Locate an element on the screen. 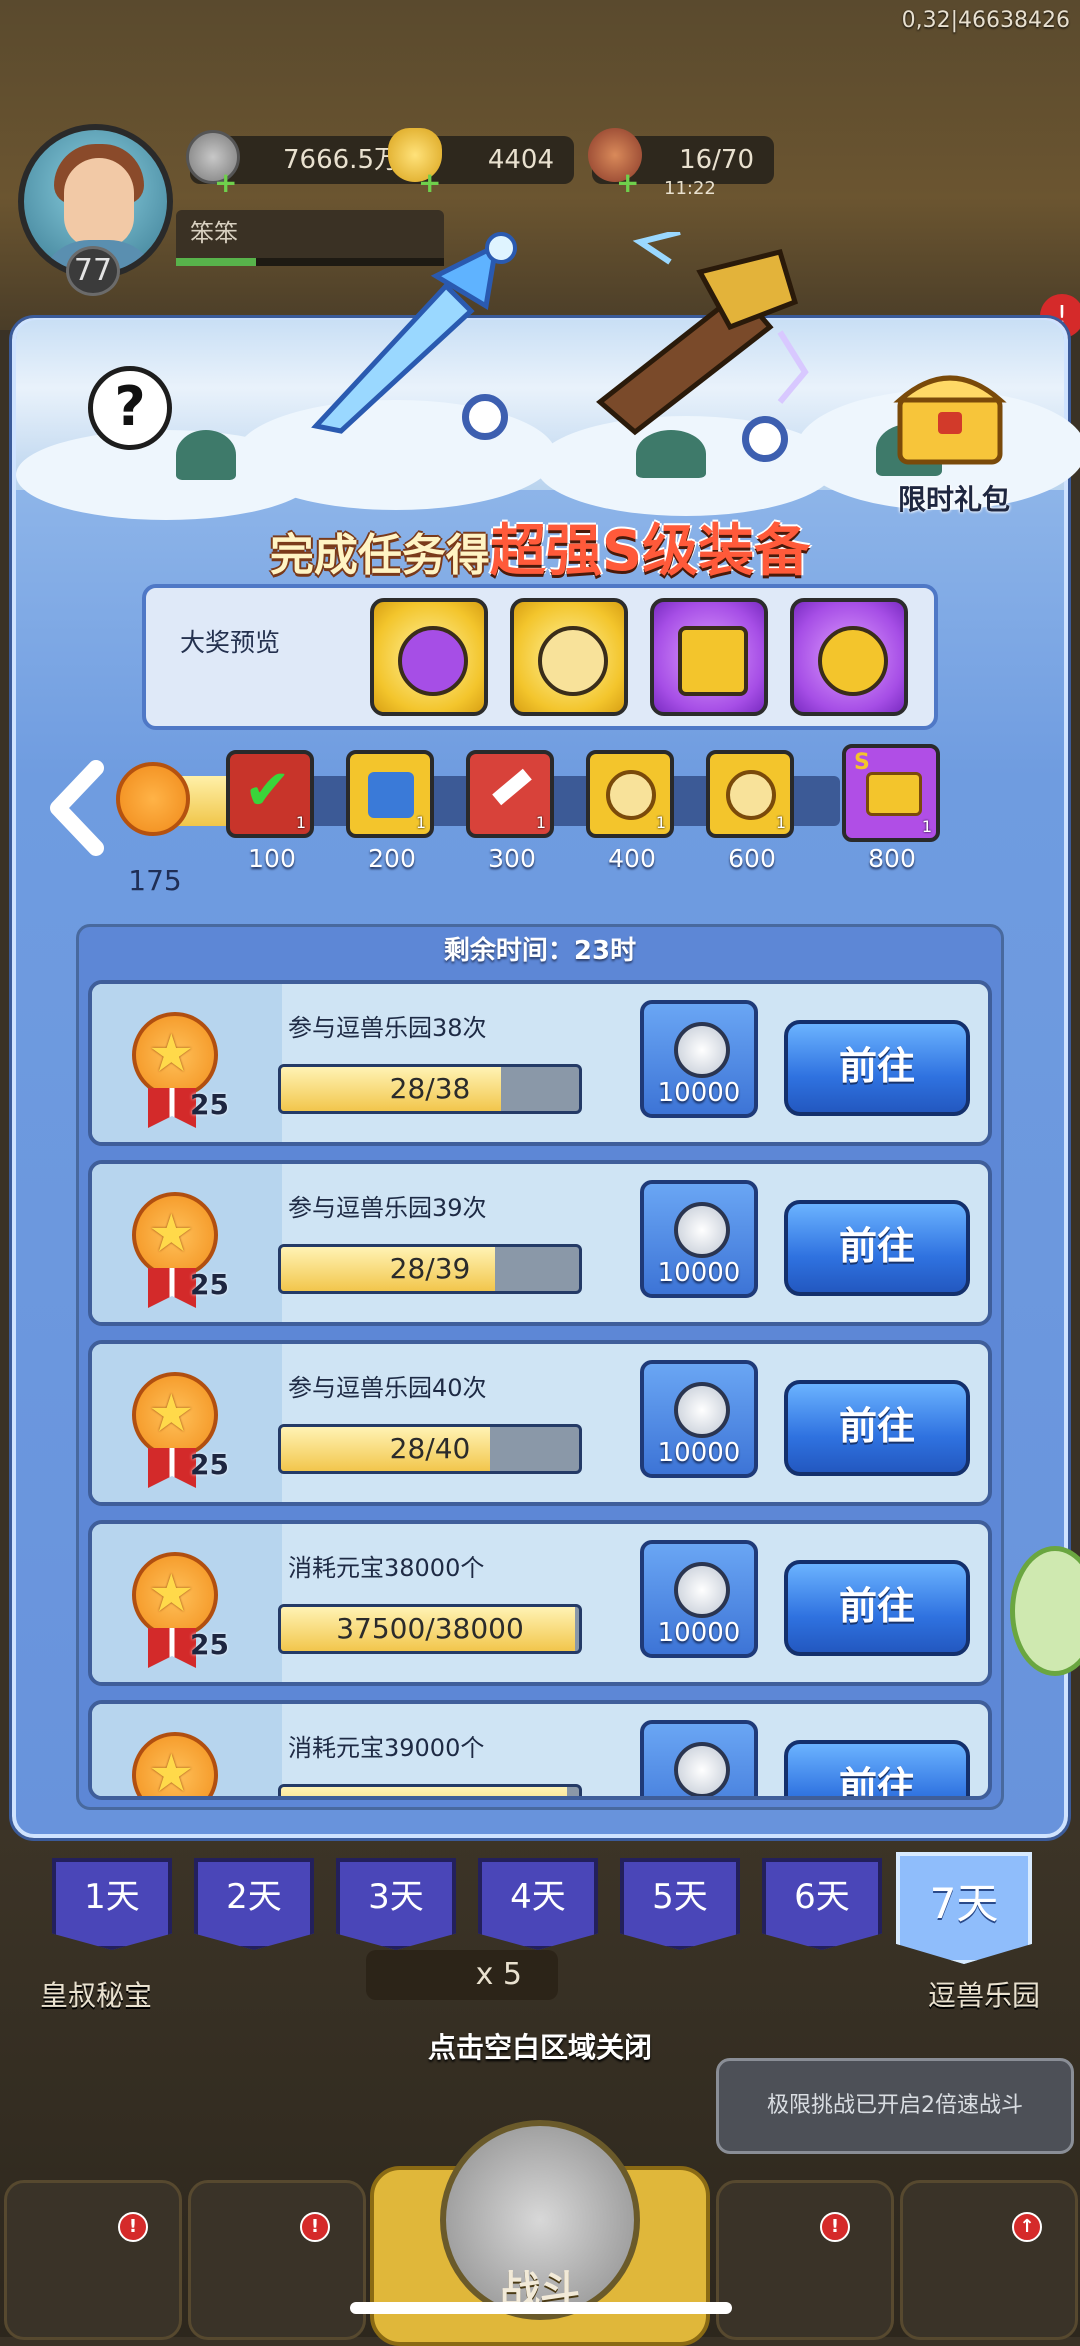 This screenshot has height=2346, width=1080. help-button: ? is located at coordinates (130, 408).